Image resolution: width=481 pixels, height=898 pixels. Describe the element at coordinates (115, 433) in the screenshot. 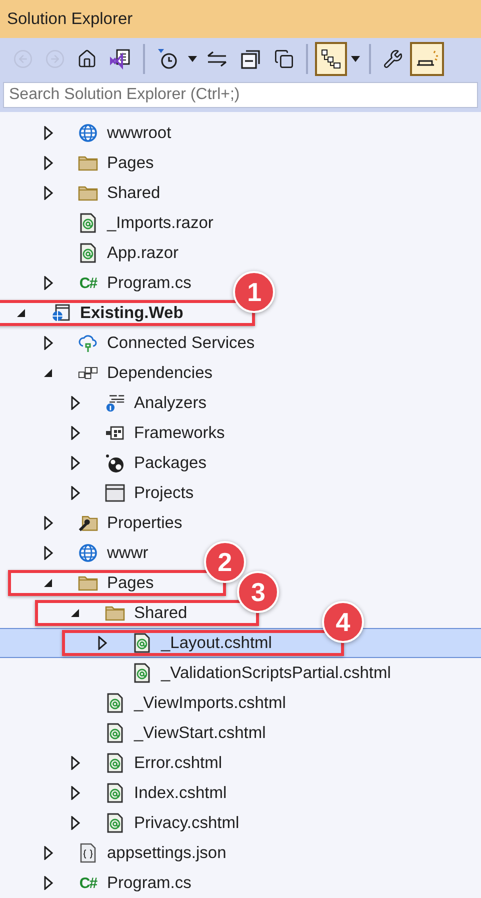

I see `frameworks-icon` at that location.